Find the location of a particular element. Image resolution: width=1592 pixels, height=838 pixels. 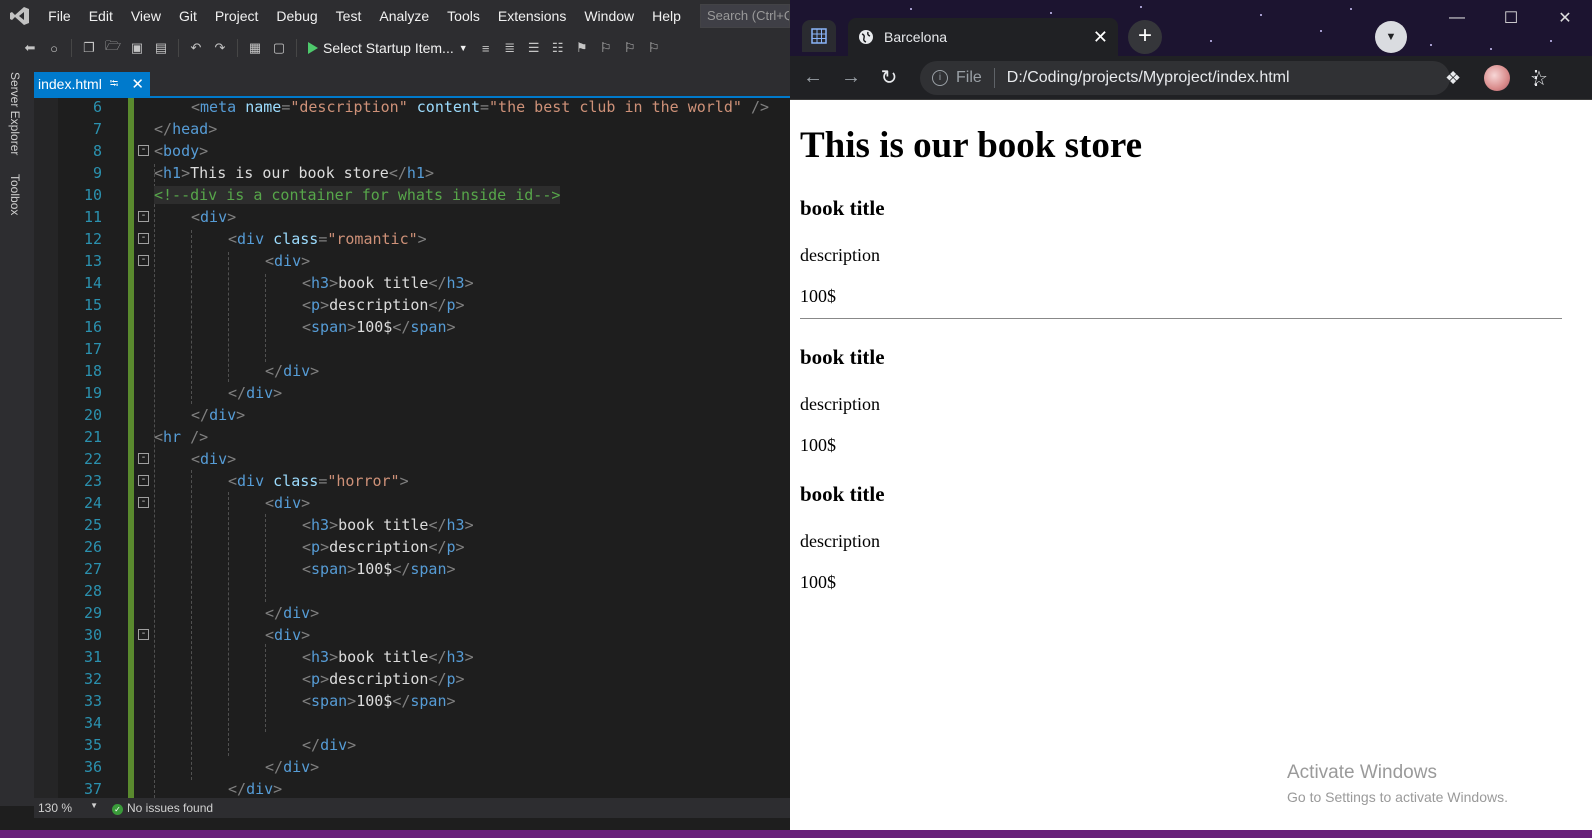

back-arrow-icon: ⬅ is located at coordinates (30, 48).